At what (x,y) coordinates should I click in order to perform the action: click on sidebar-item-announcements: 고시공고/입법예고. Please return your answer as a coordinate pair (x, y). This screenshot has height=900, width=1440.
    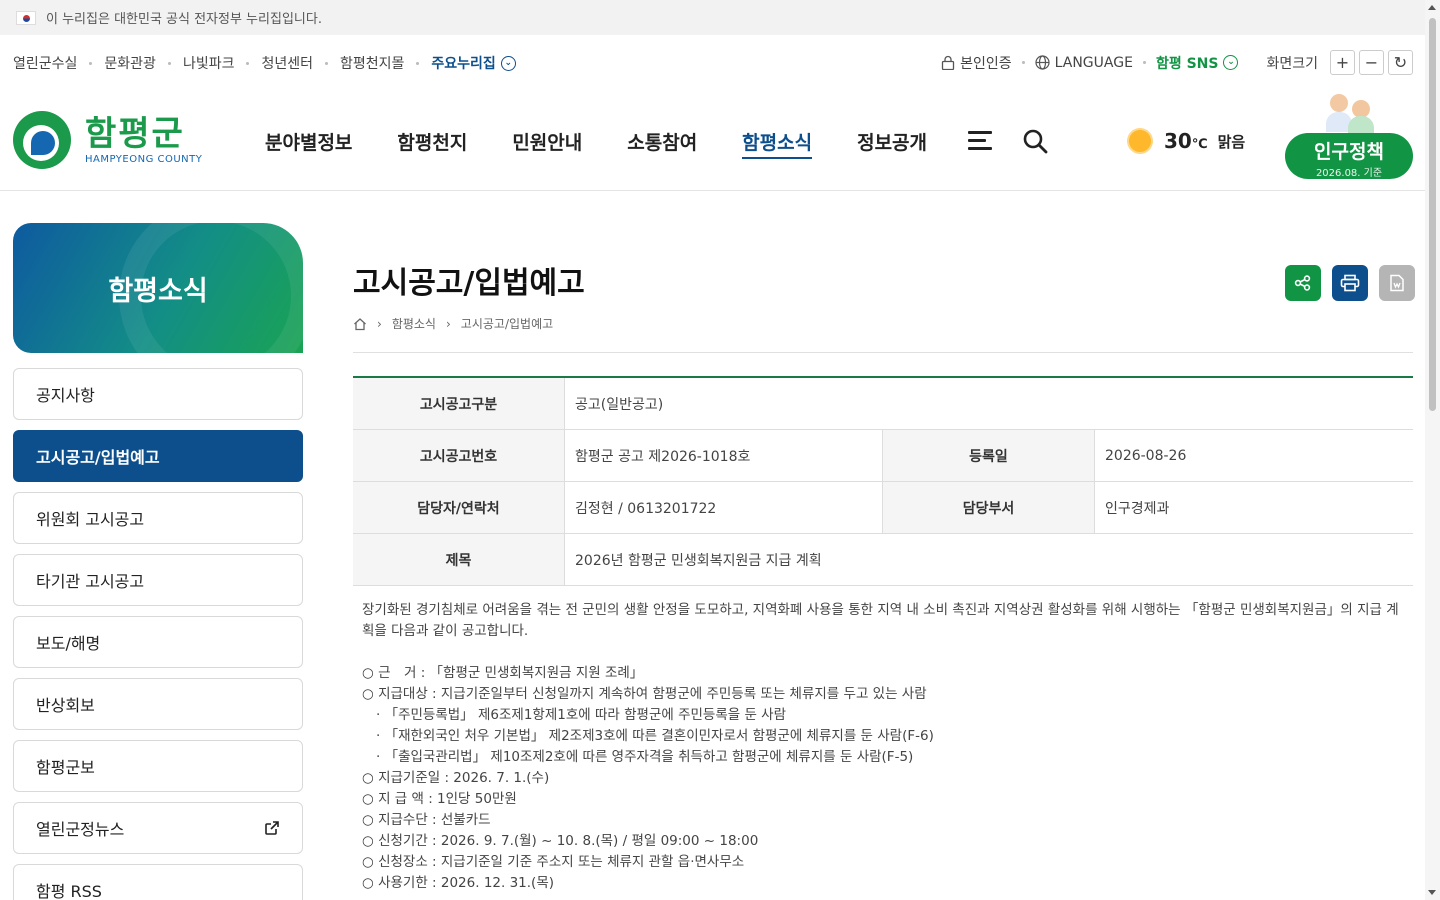
    Looking at the image, I should click on (158, 456).